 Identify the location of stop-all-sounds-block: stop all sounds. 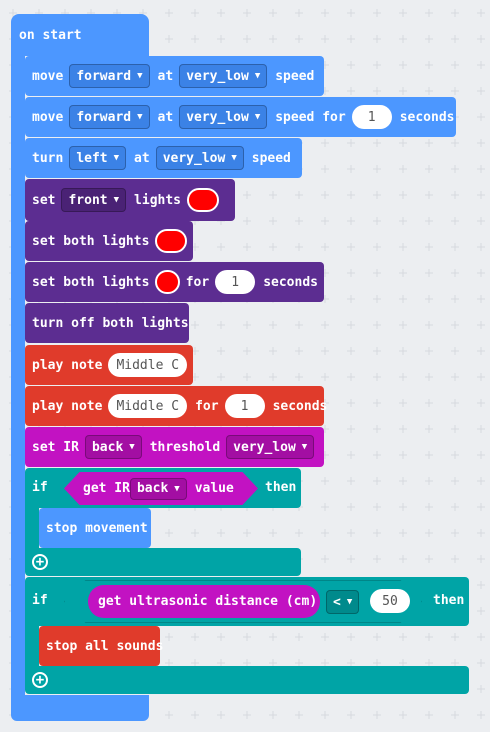
(101, 646).